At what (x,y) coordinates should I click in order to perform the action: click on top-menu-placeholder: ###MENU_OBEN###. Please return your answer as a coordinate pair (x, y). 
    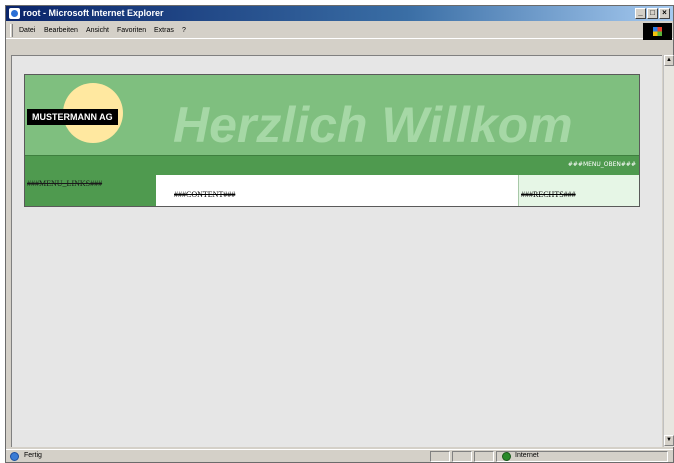
    Looking at the image, I should click on (602, 164).